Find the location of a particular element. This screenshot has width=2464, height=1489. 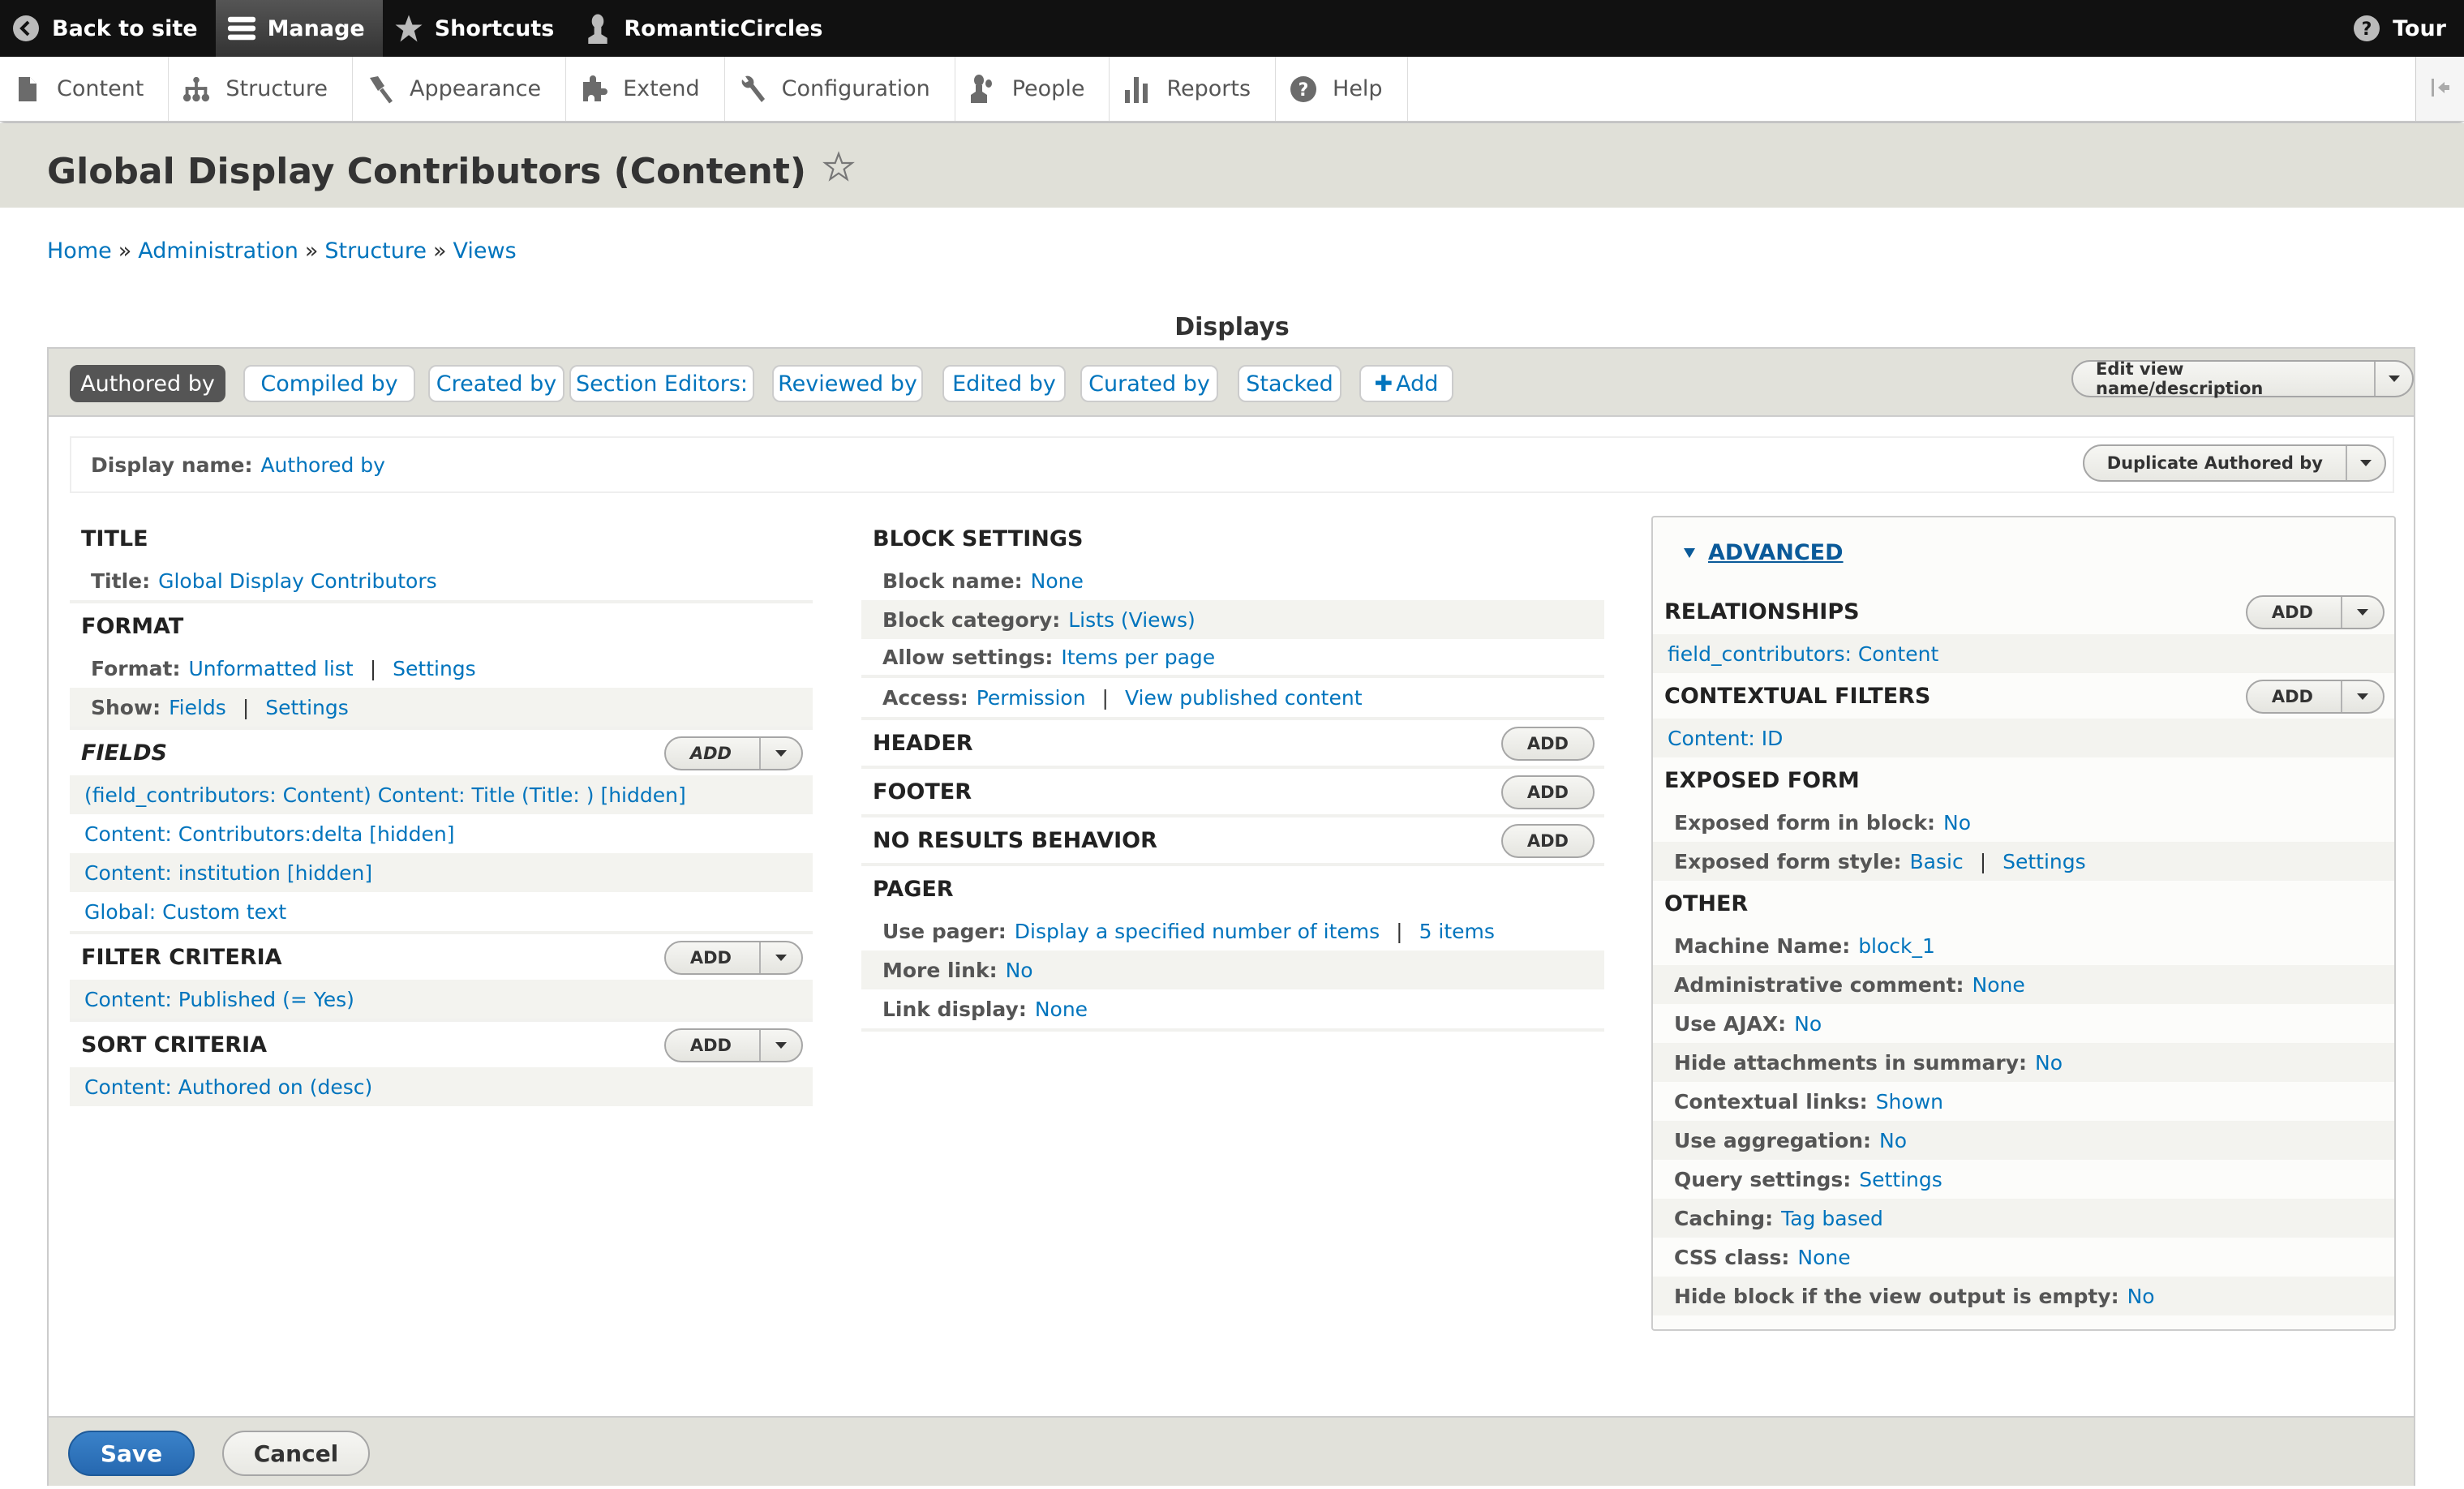

cancel-button: Cancel is located at coordinates (296, 1453).